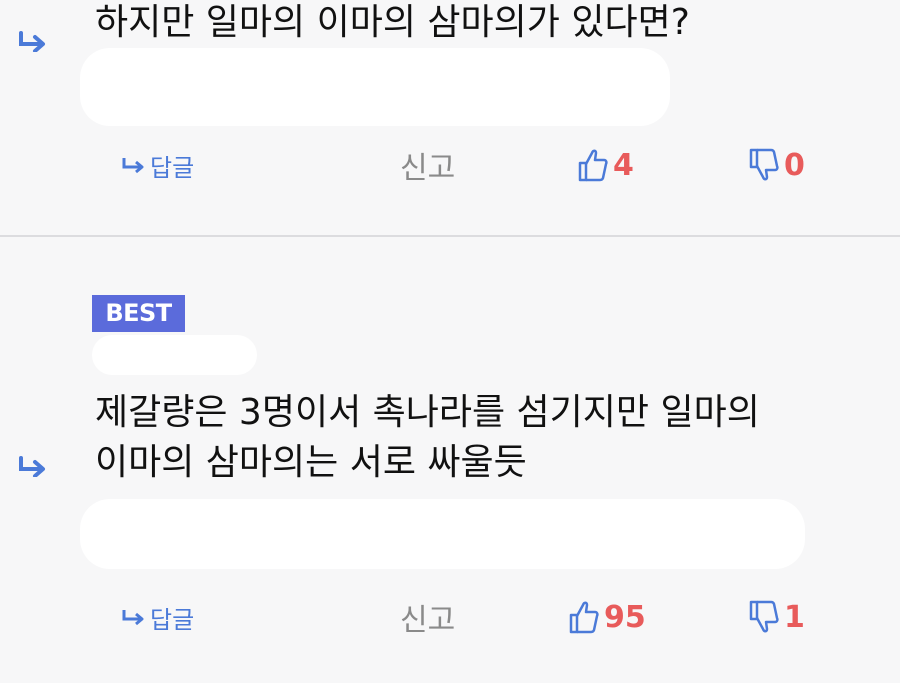  Describe the element at coordinates (427, 438) in the screenshot. I see `comment-text: 제갈량은 3명이서 촉나라를 섬기지만 일마의 이마의 삼마의는 서로 싸울듯` at that location.